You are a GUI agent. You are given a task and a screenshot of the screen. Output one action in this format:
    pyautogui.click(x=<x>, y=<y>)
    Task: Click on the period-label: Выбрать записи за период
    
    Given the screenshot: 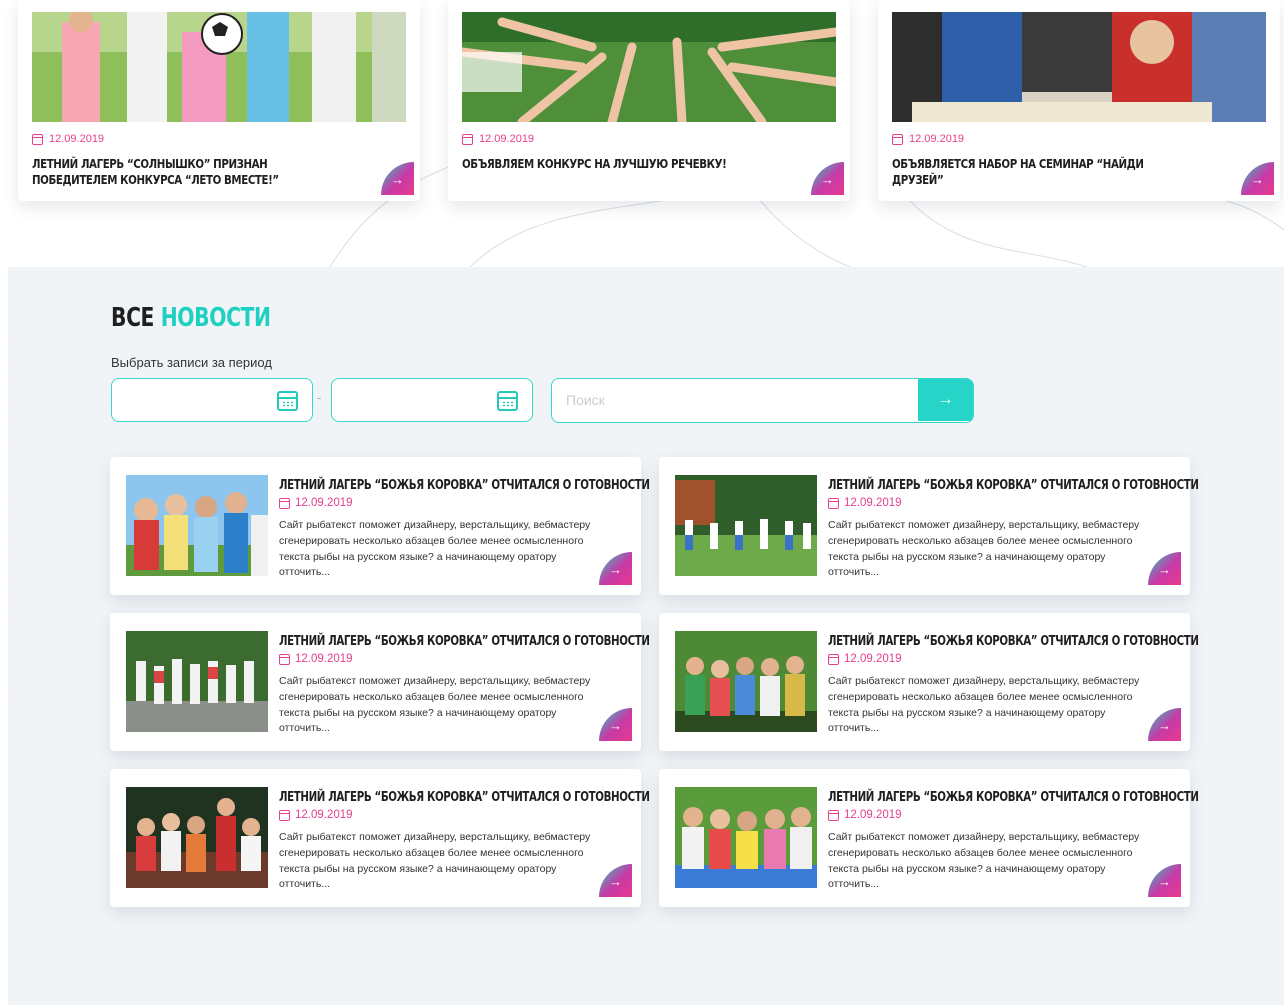 What is the action you would take?
    pyautogui.click(x=191, y=362)
    